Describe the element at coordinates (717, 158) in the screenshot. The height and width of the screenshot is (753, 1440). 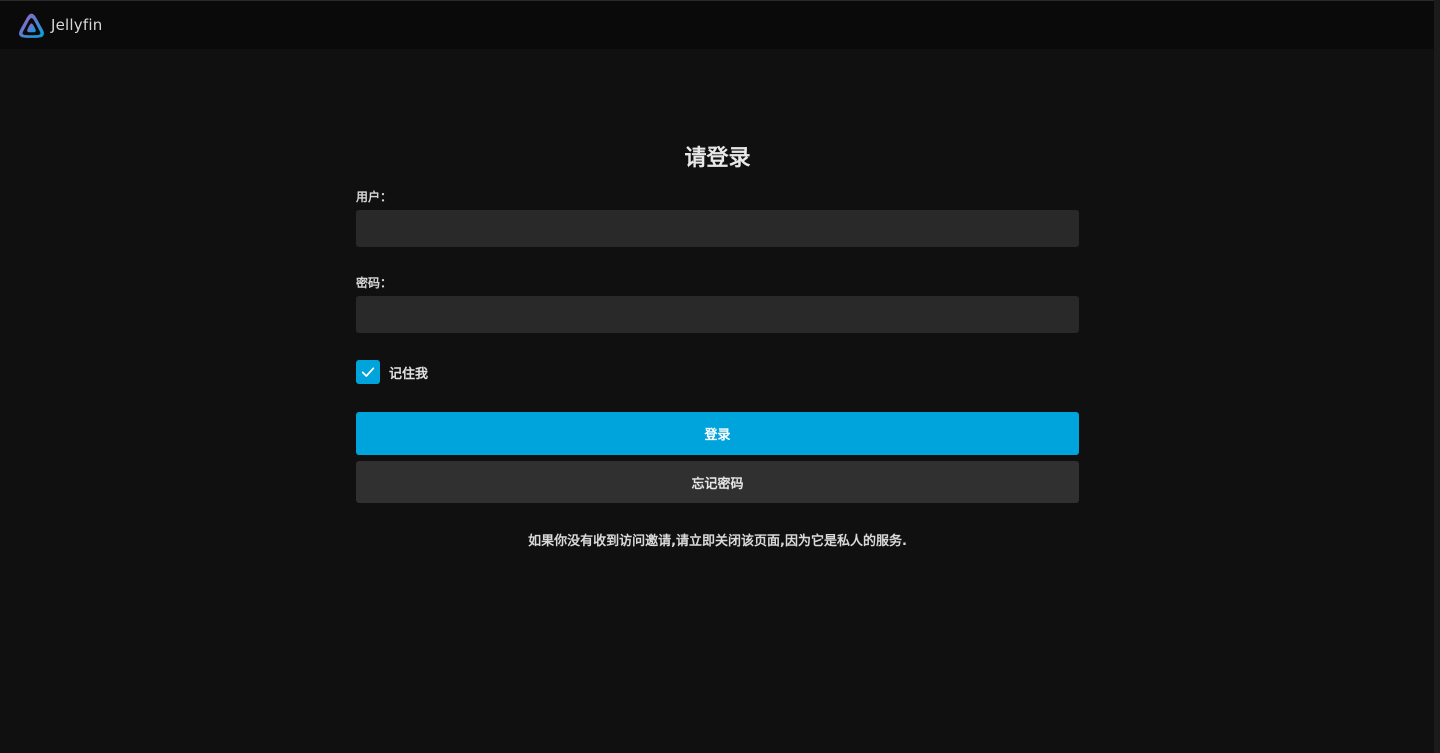
I see `page-title: 请登录` at that location.